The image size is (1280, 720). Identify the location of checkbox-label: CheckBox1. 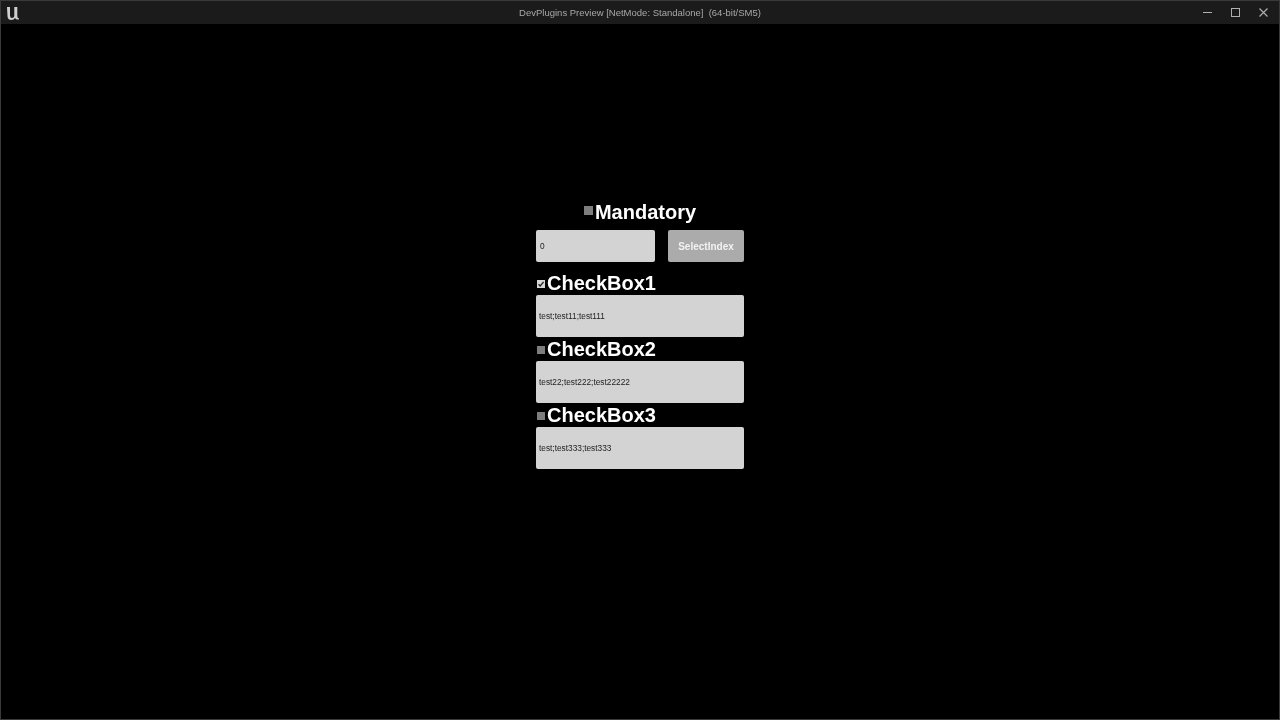
(601, 283).